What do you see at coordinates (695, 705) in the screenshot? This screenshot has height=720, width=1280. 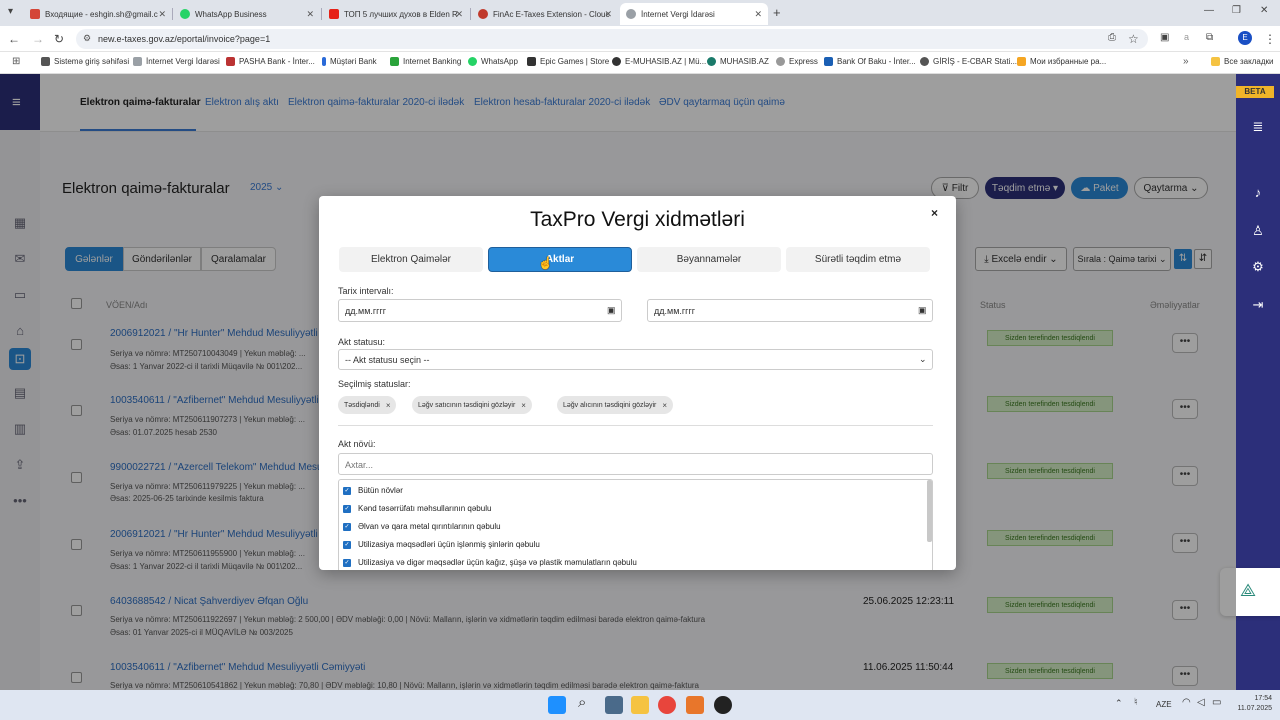 I see `1c-icon` at bounding box center [695, 705].